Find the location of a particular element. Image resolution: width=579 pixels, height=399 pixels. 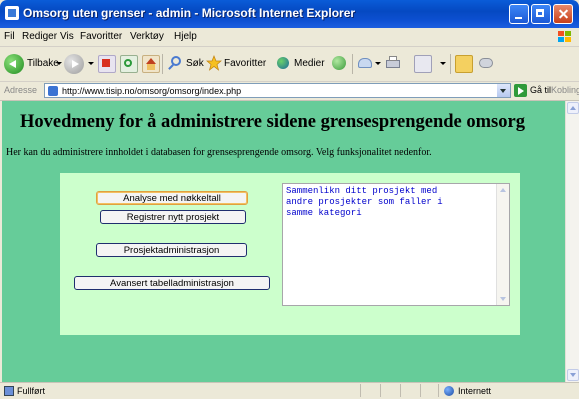

menu-help: Hjelp is located at coordinates (185, 36).